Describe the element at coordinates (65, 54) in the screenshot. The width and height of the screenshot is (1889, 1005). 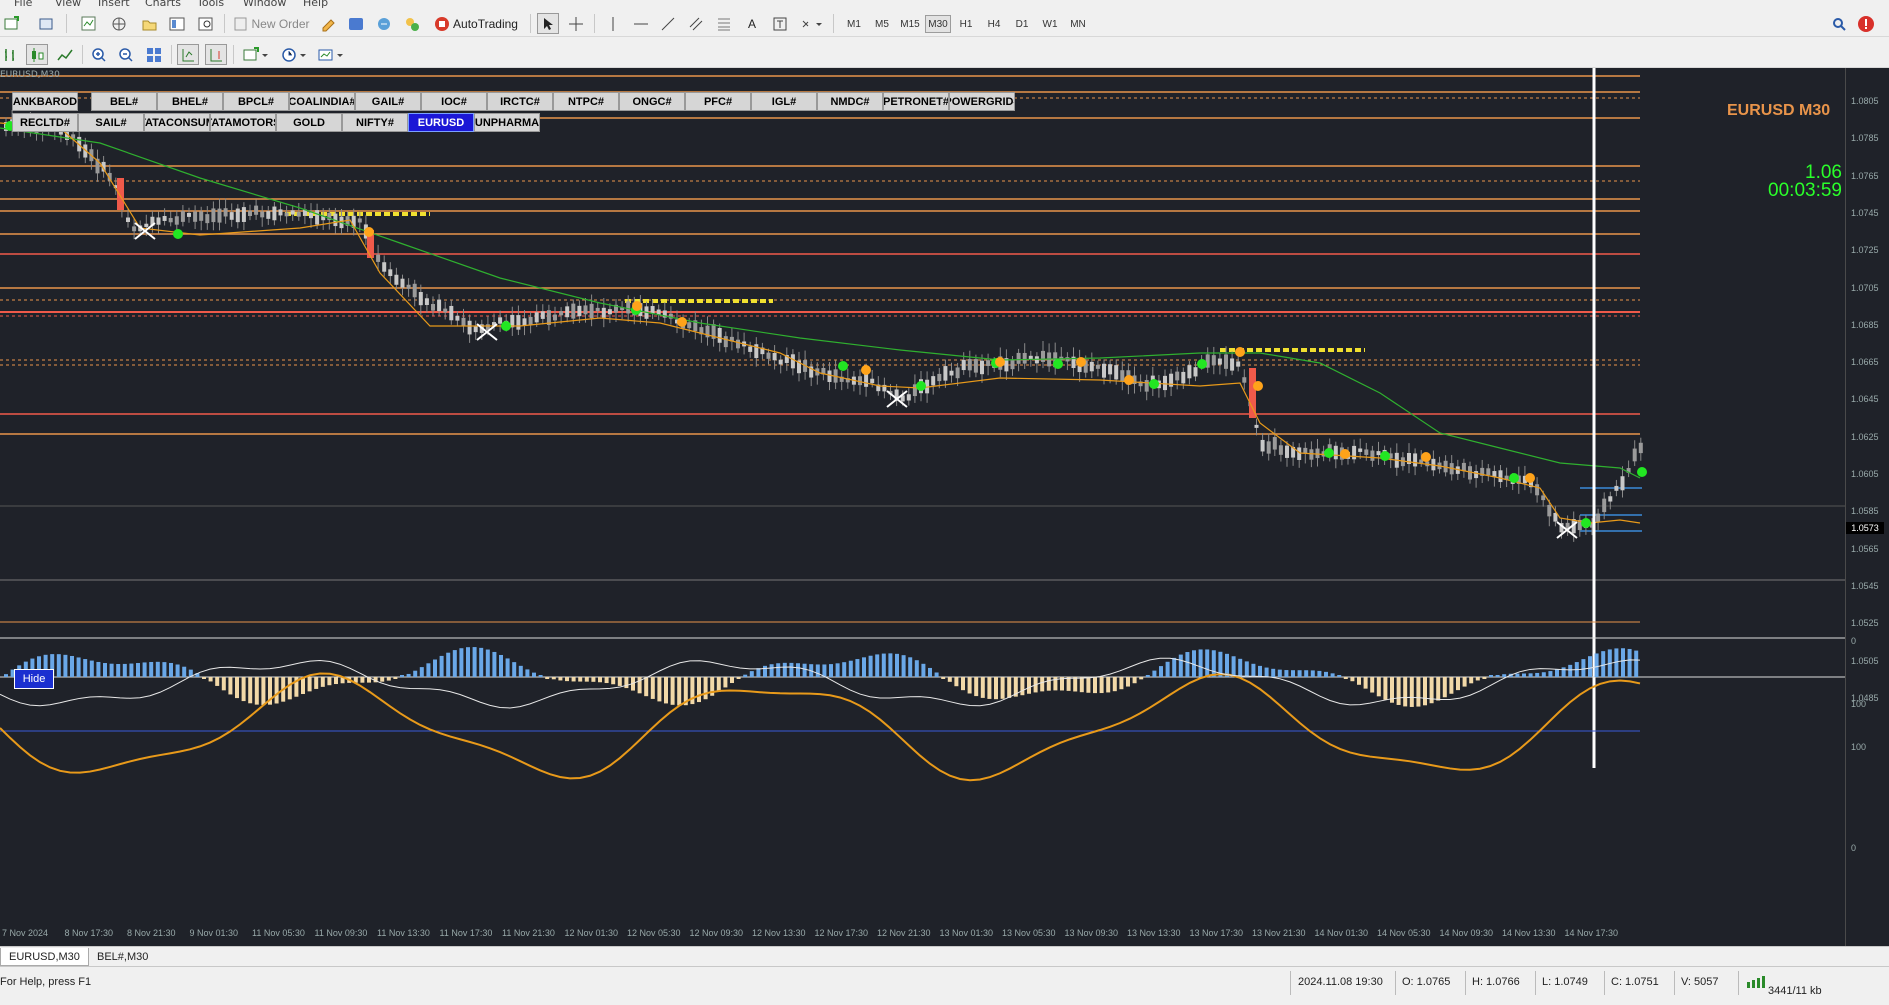
I see `line-chart-icon` at that location.